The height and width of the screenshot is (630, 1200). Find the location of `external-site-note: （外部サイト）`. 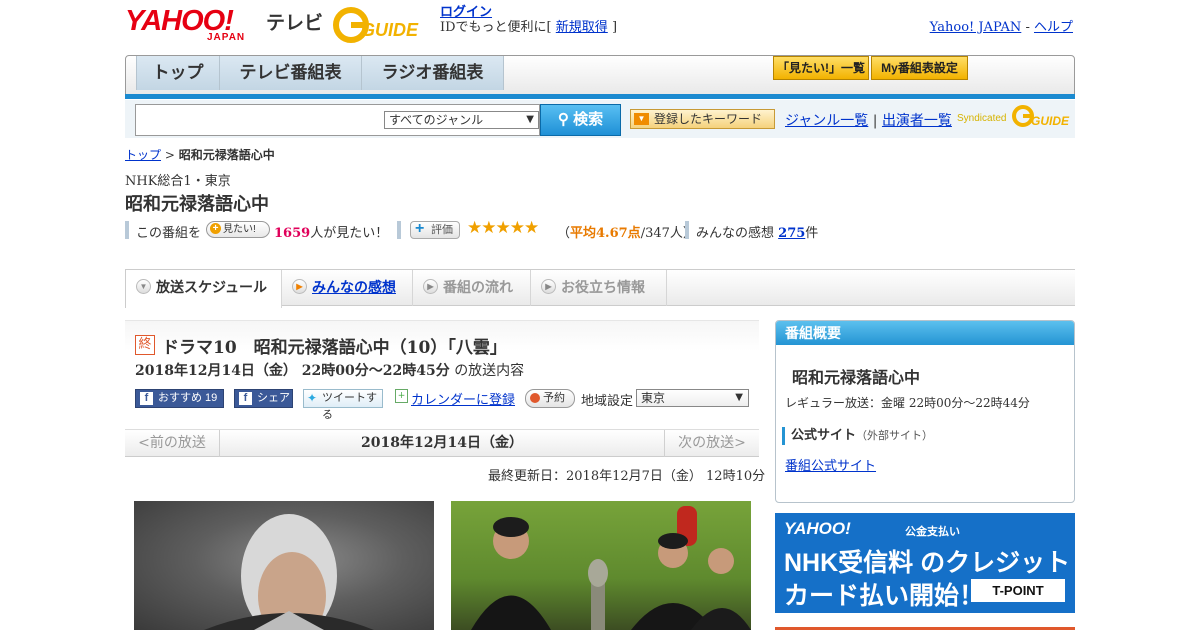

external-site-note: （外部サイト） is located at coordinates (895, 435).